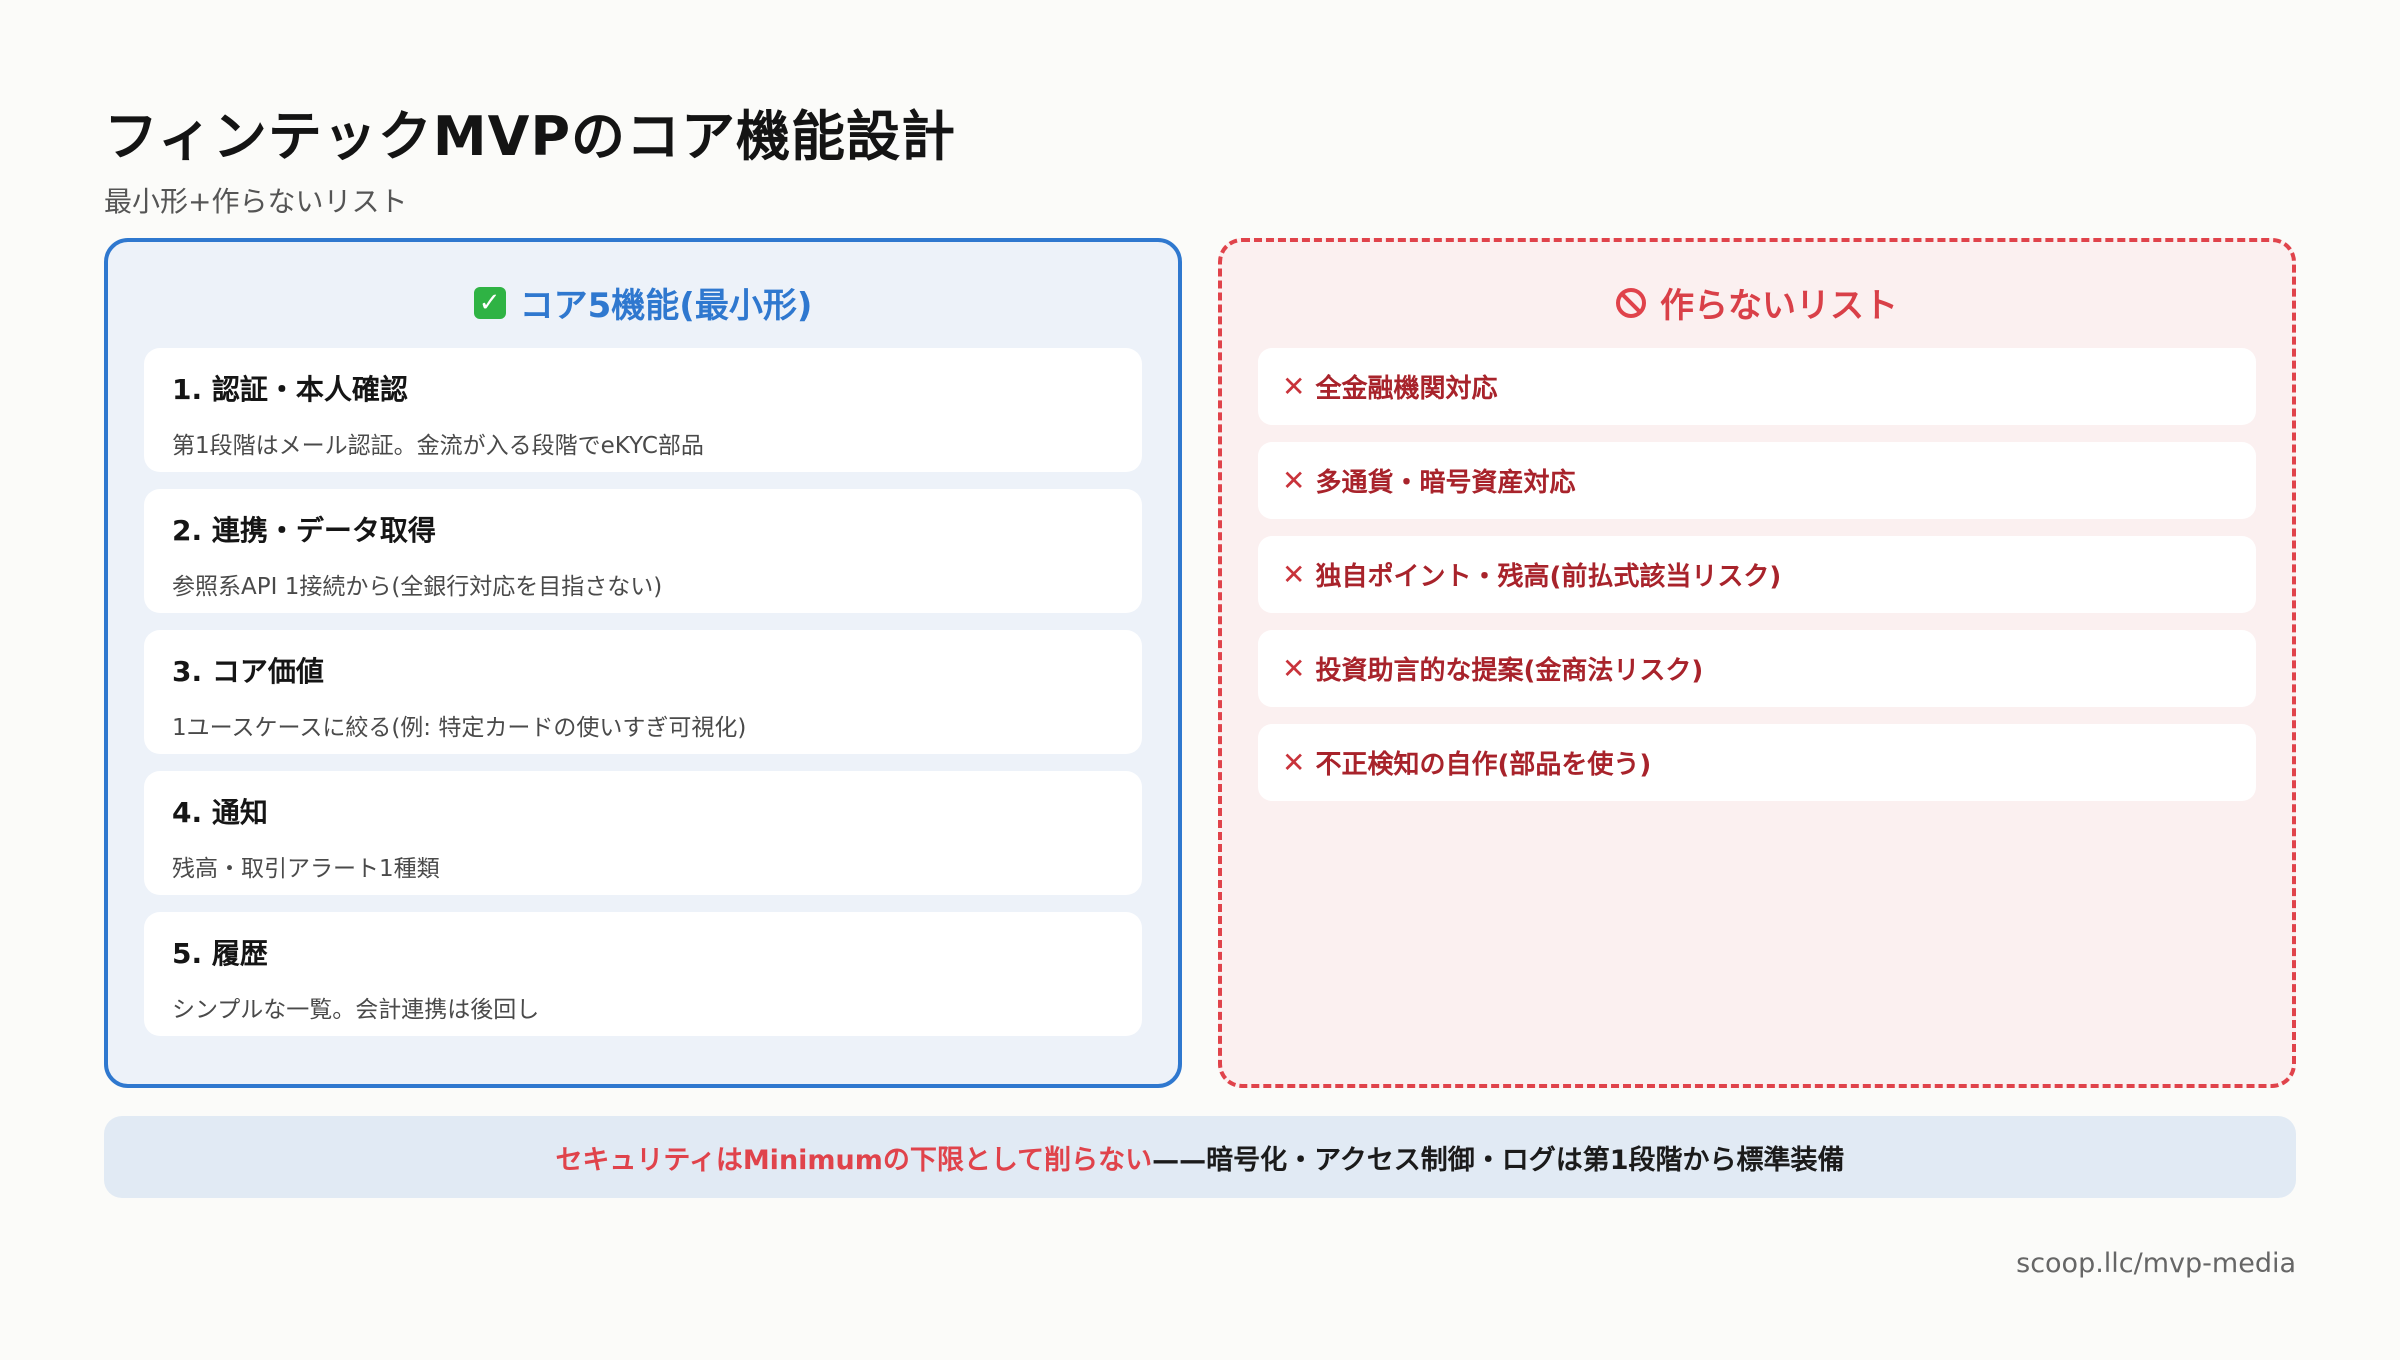  What do you see at coordinates (1757, 386) in the screenshot?
I see `avoid-item: ✕ 全金融機関対応` at bounding box center [1757, 386].